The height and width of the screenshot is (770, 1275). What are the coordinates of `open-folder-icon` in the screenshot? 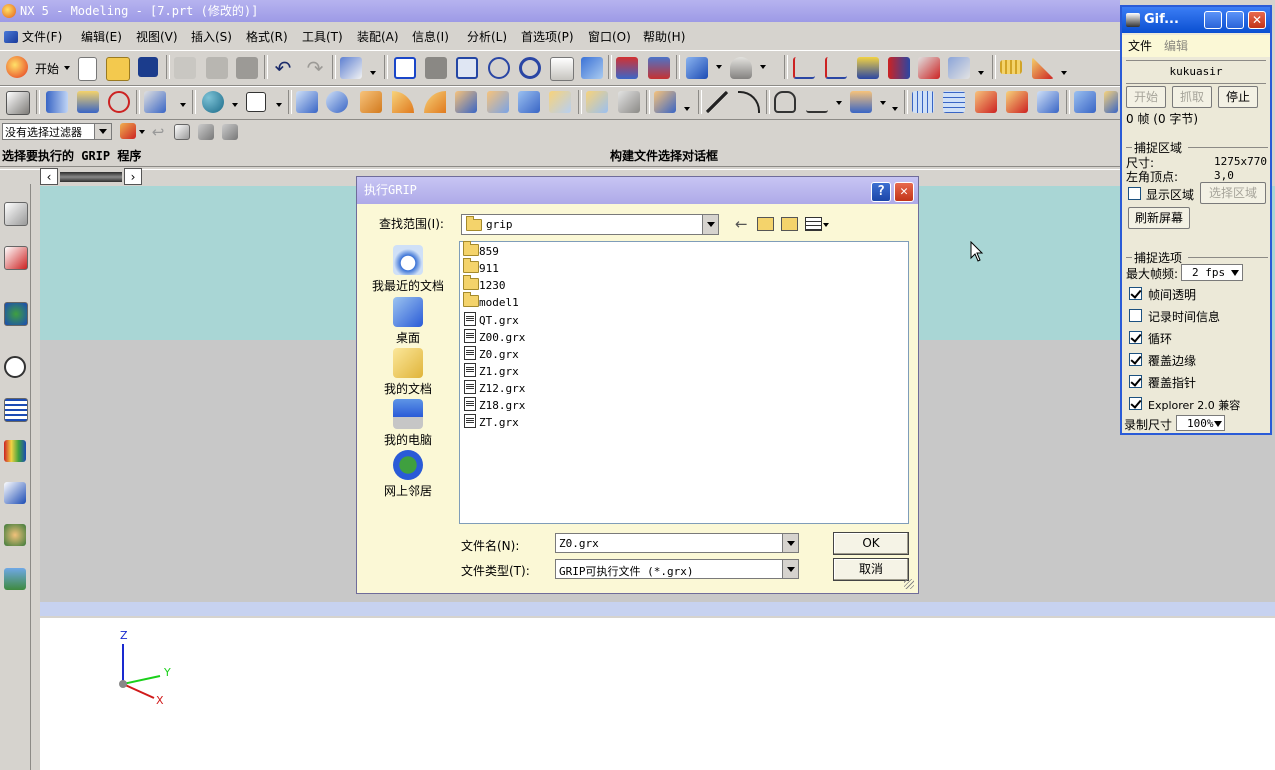 It's located at (118, 69).